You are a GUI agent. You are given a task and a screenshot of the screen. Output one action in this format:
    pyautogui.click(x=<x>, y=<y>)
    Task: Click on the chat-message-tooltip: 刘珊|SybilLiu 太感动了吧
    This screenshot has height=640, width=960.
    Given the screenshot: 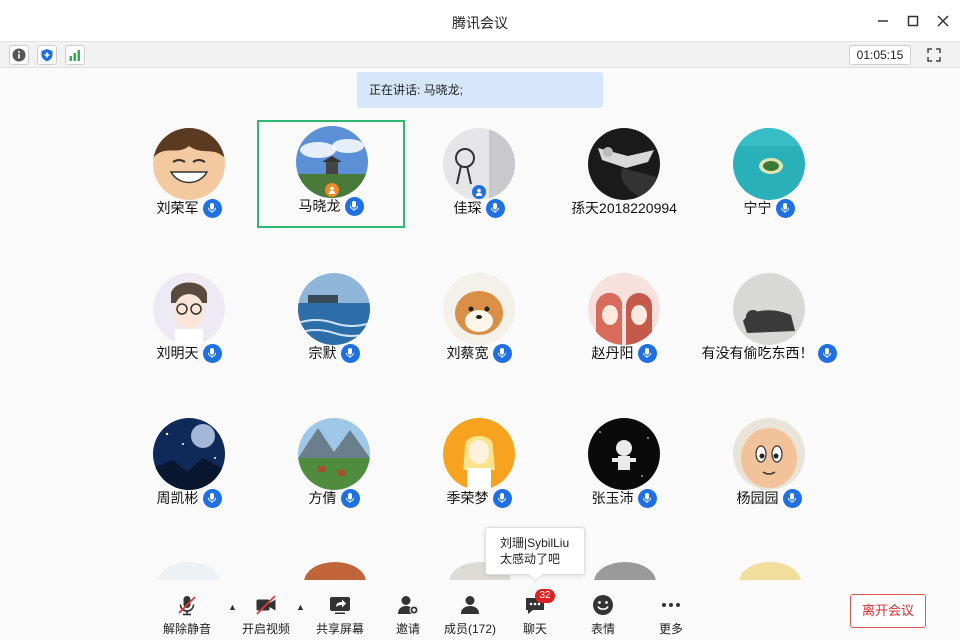 What is the action you would take?
    pyautogui.click(x=535, y=551)
    